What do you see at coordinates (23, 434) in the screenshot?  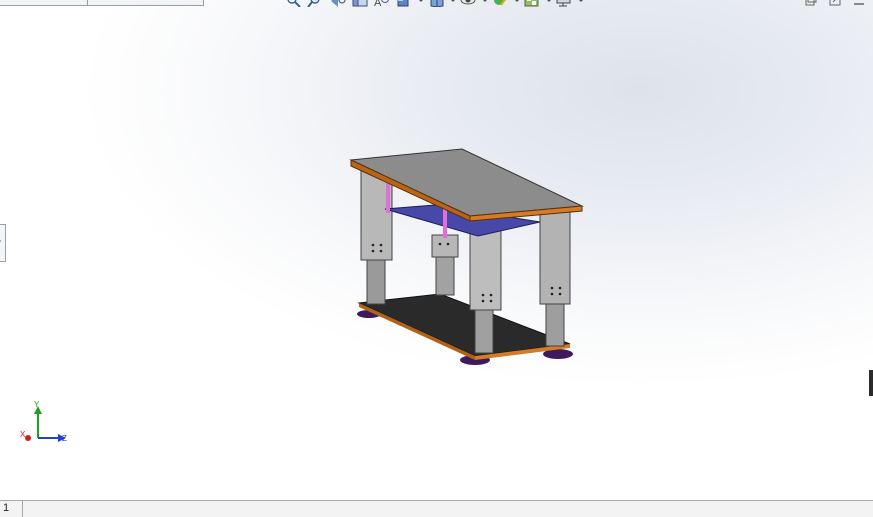 I see `triad-x-label: X` at bounding box center [23, 434].